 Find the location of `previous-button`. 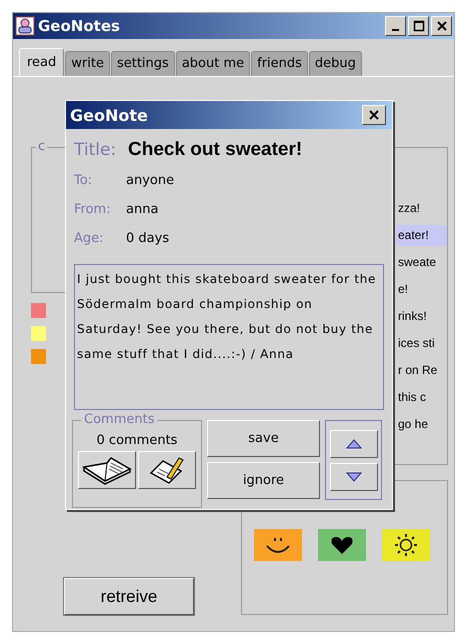

previous-button is located at coordinates (354, 444).